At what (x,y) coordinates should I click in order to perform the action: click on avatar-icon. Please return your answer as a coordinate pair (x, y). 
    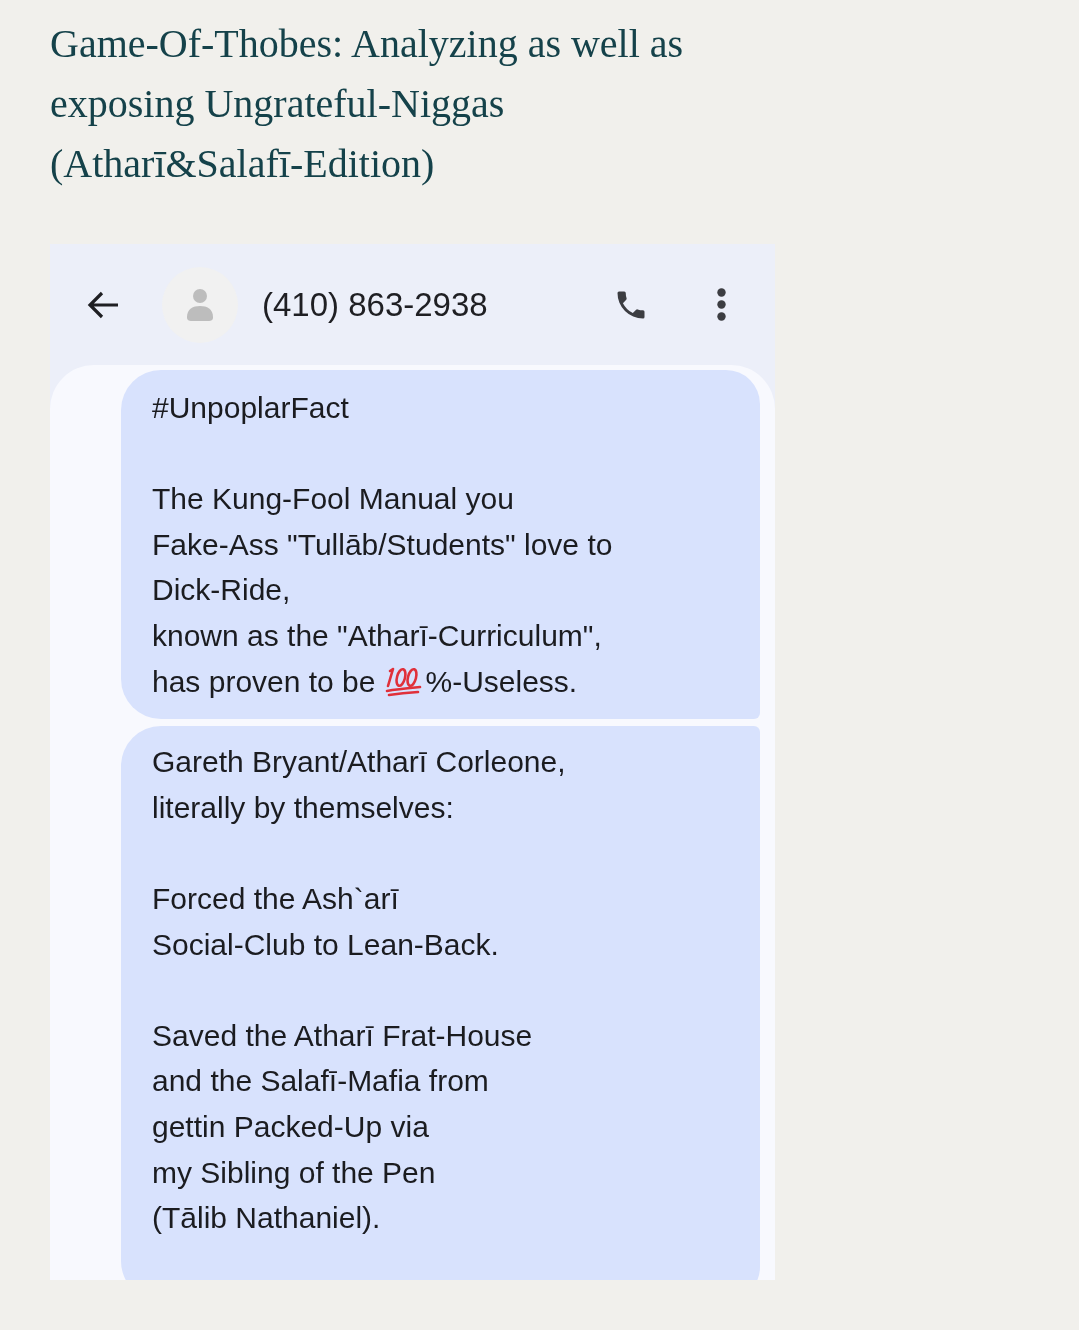
    Looking at the image, I should click on (200, 304).